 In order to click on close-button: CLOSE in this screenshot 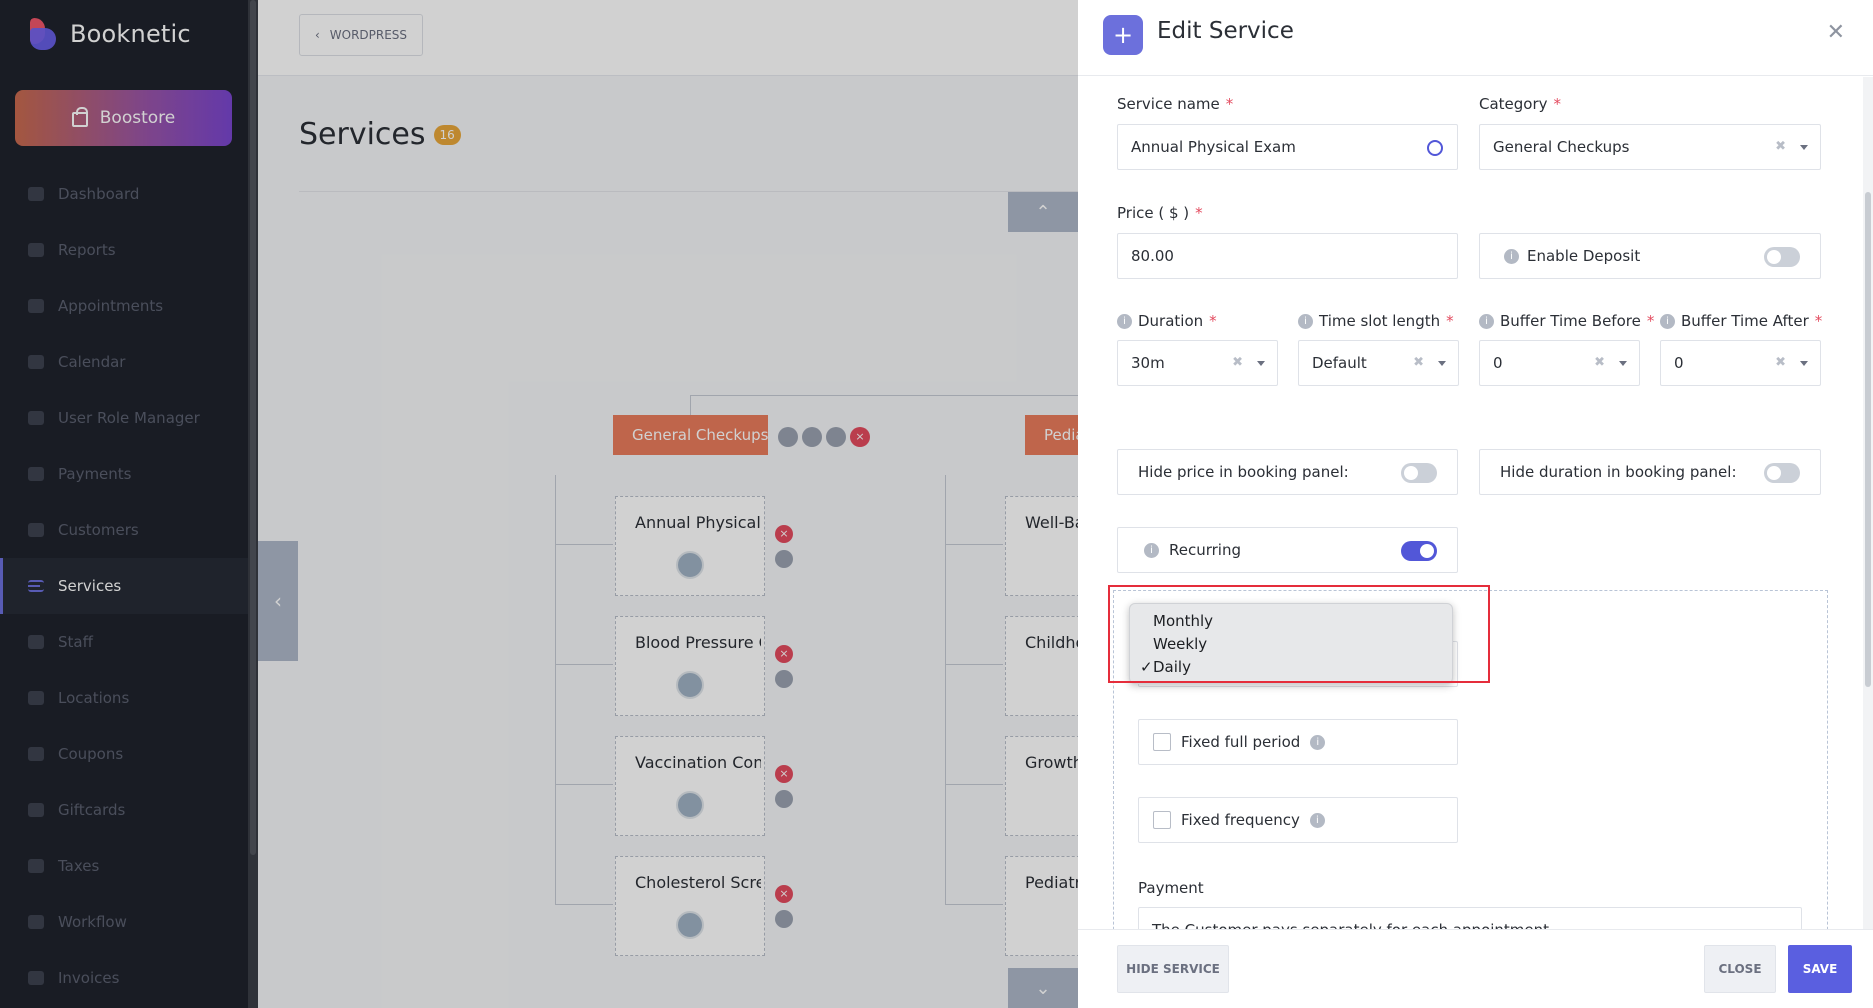, I will do `click(1740, 969)`.